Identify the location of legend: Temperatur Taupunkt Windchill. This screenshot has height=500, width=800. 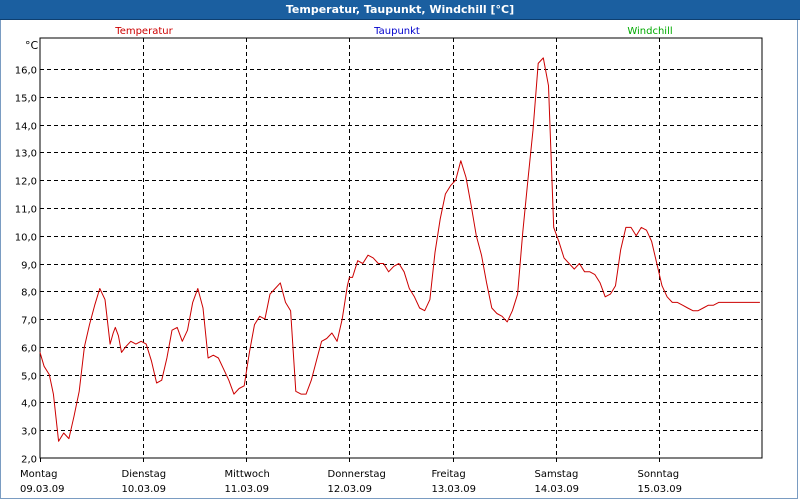
(393, 31).